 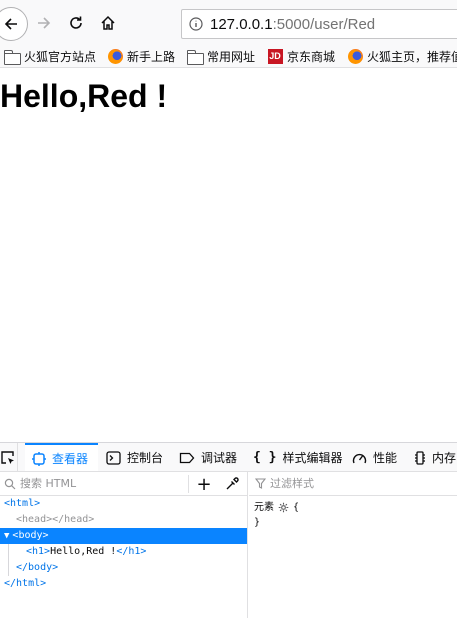 I want to click on info-icon, so click(x=196, y=24).